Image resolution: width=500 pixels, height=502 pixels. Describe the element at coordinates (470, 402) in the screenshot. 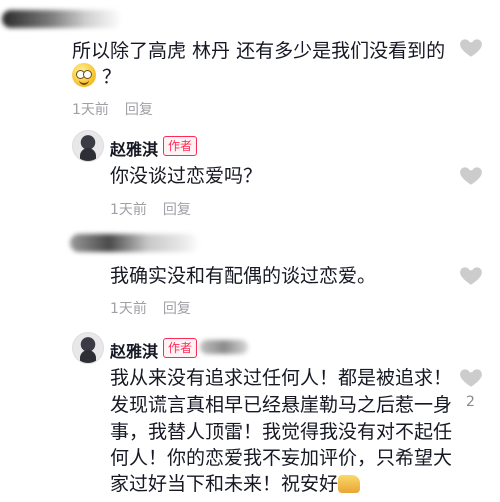

I see `like-count: 2` at that location.